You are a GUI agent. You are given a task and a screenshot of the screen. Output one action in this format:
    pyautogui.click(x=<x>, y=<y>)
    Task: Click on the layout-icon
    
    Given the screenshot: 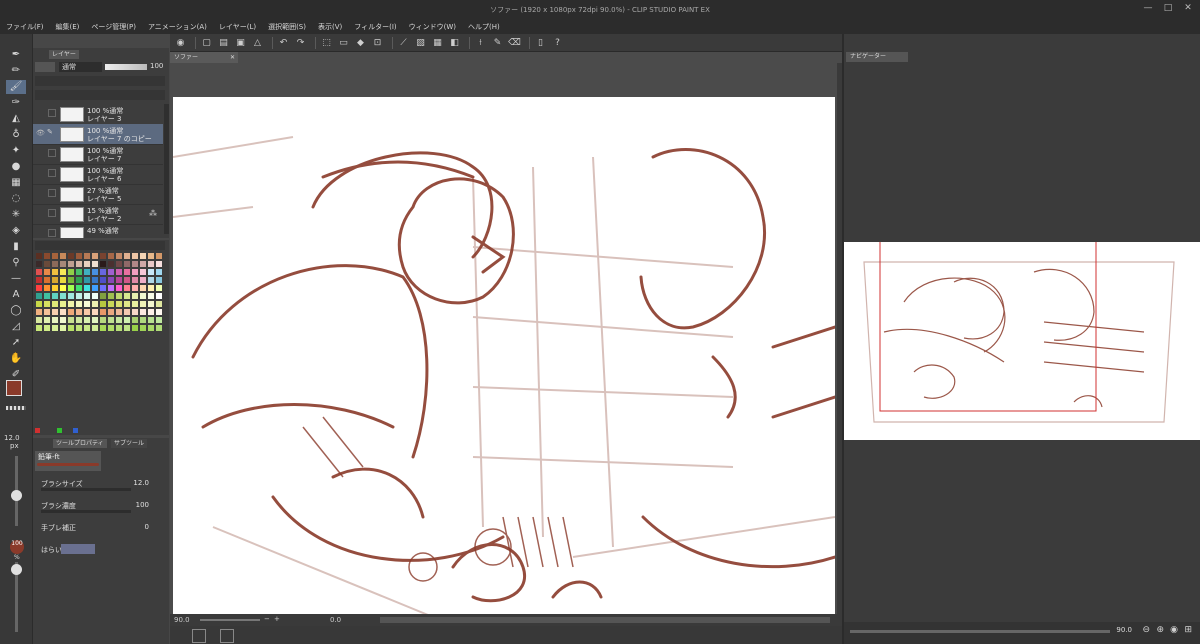 What is the action you would take?
    pyautogui.click(x=199, y=636)
    